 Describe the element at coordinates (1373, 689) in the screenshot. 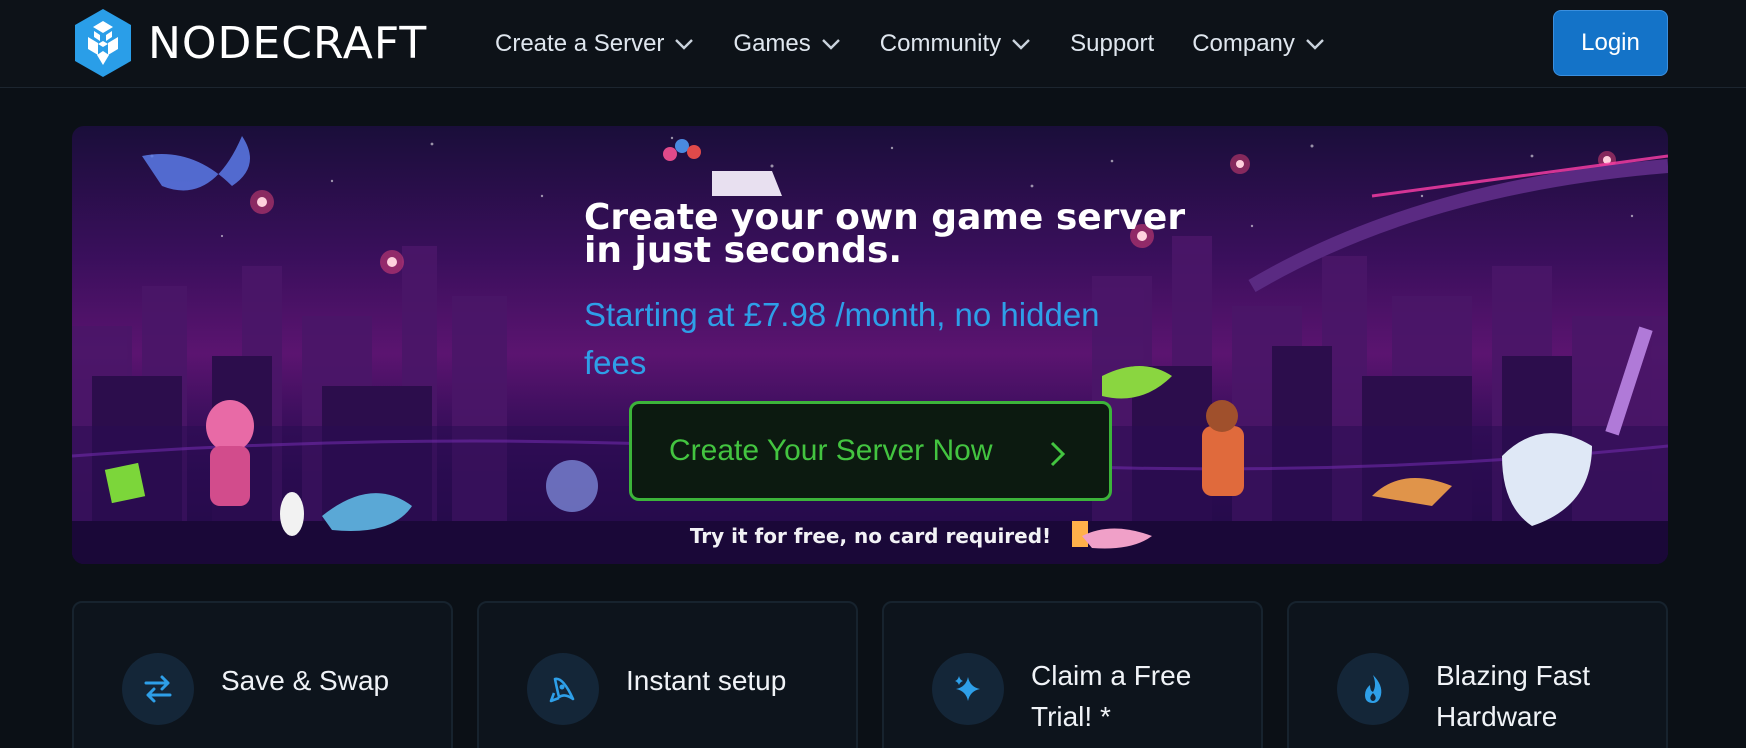

I see `flame-icon` at that location.